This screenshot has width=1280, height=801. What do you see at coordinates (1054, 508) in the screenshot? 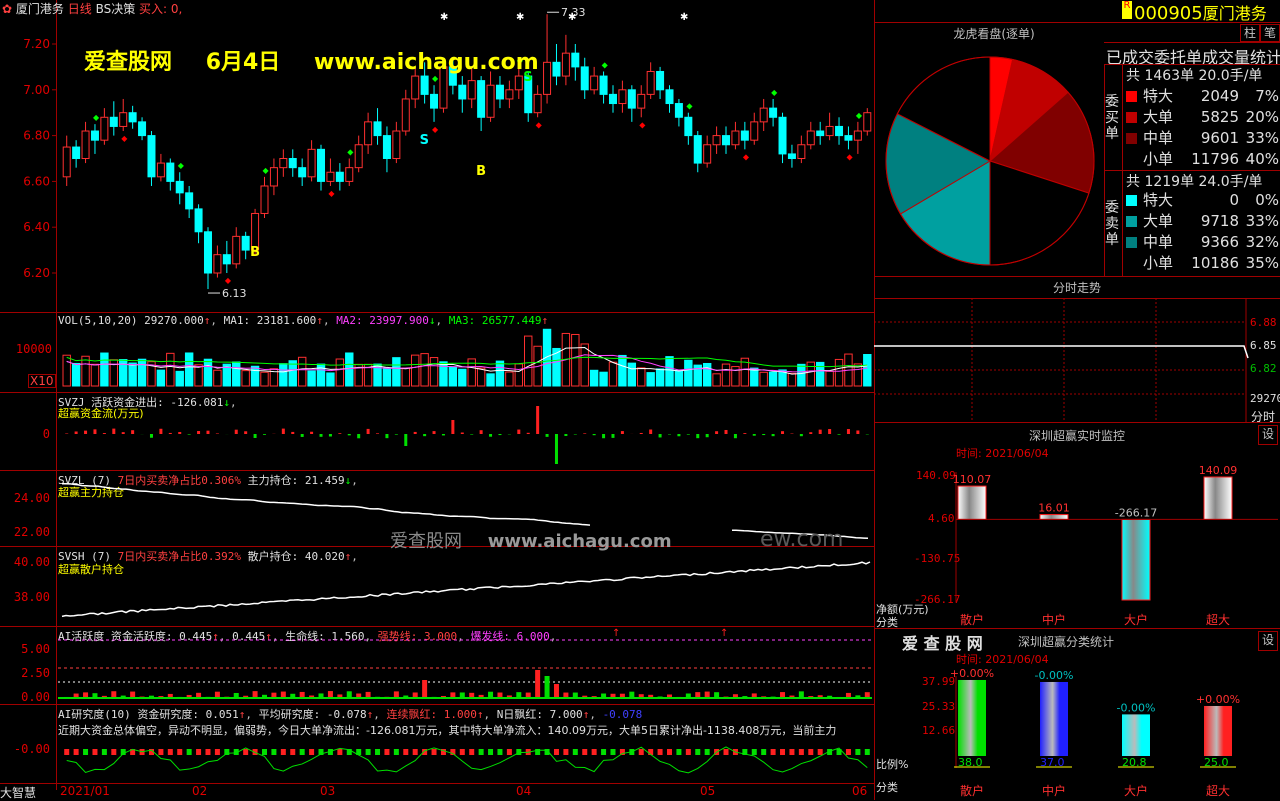
I see `realtime-bar-value: 16.01` at bounding box center [1054, 508].